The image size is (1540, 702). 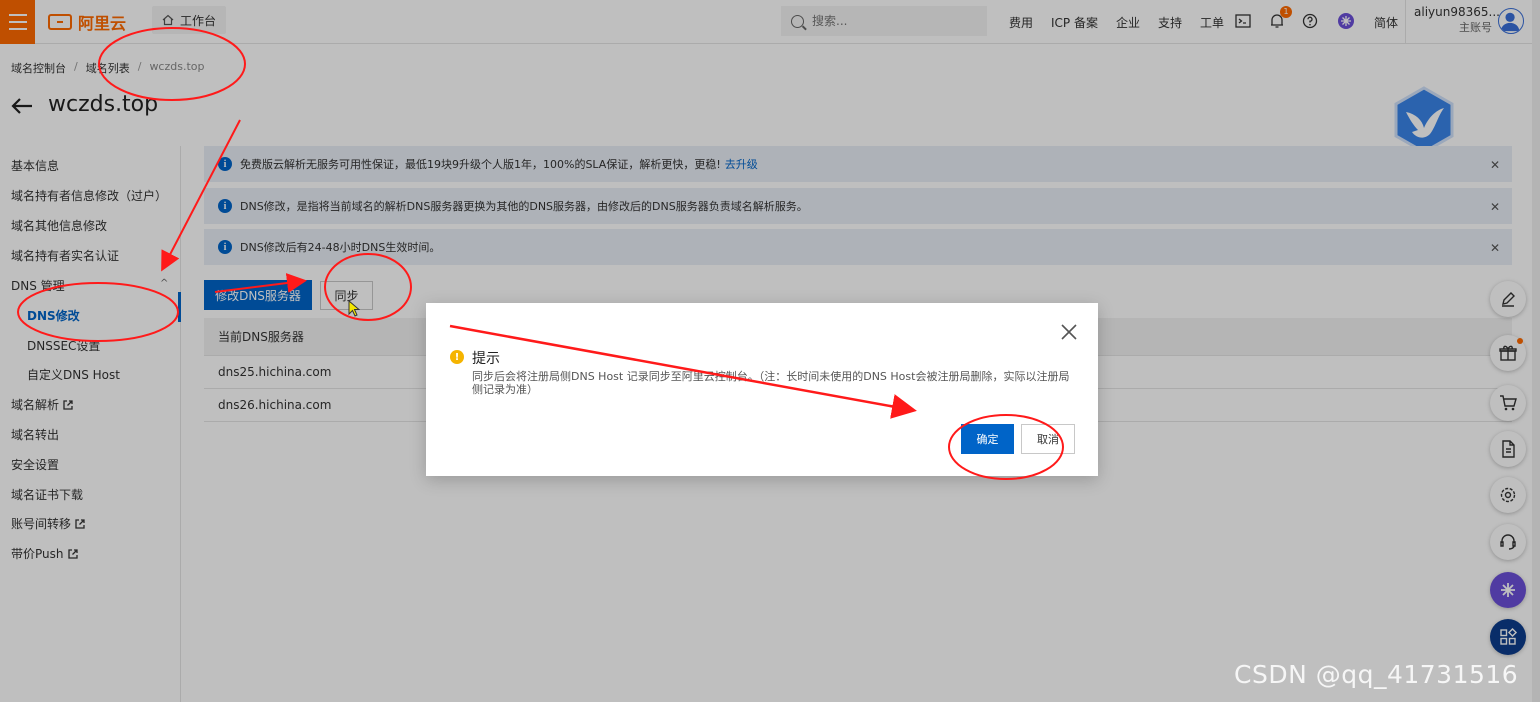 I want to click on warning-icon: !, so click(x=457, y=357).